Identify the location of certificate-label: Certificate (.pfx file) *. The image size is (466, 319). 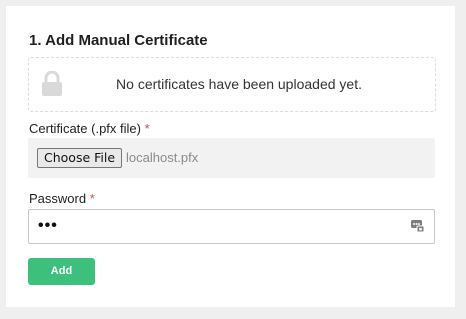
(89, 128).